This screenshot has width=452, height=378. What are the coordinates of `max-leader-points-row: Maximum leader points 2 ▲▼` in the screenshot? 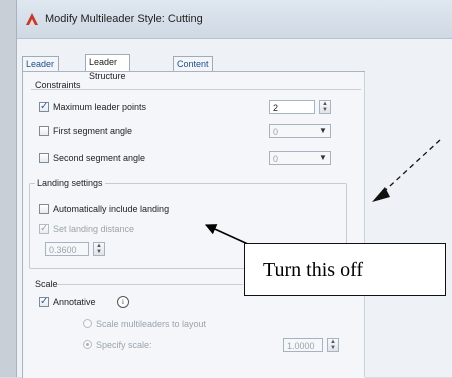 It's located at (194, 107).